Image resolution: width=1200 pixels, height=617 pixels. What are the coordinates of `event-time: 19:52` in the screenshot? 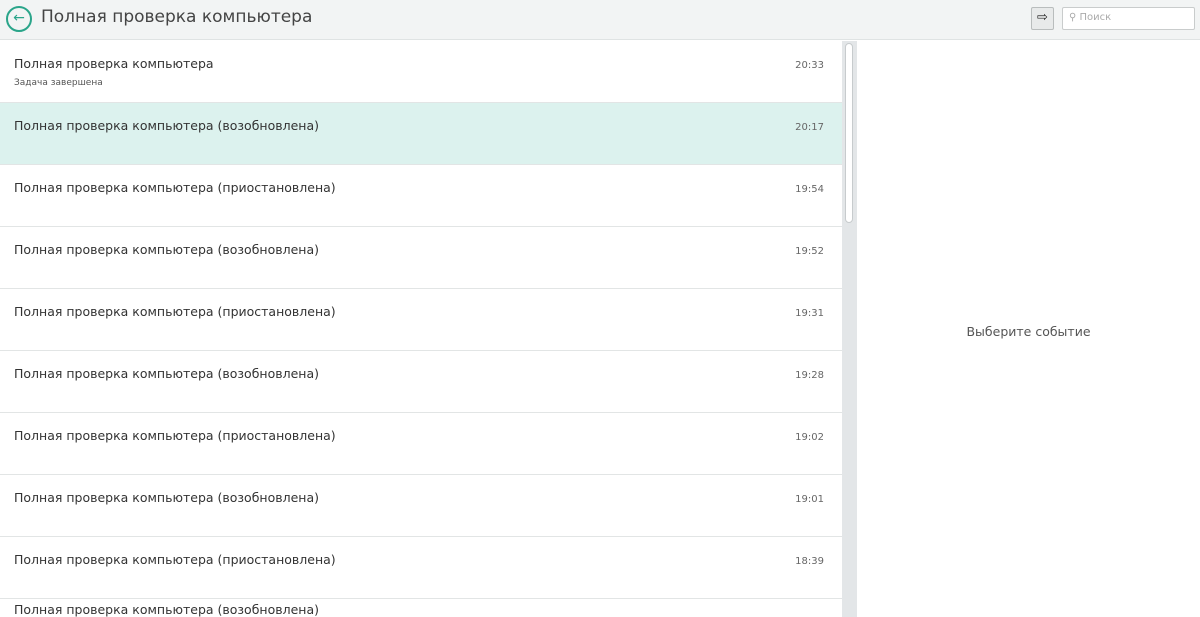 It's located at (809, 251).